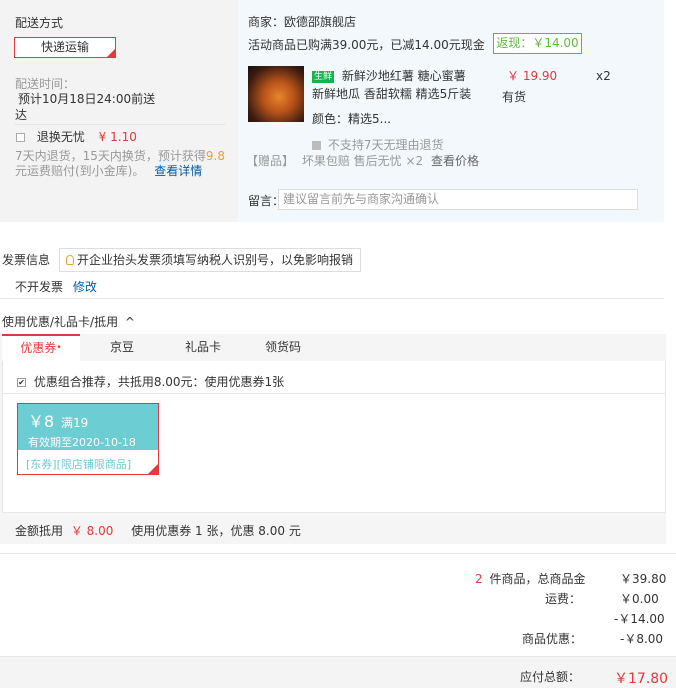  What do you see at coordinates (21, 382) in the screenshot?
I see `combo-checkbox: ✔` at bounding box center [21, 382].